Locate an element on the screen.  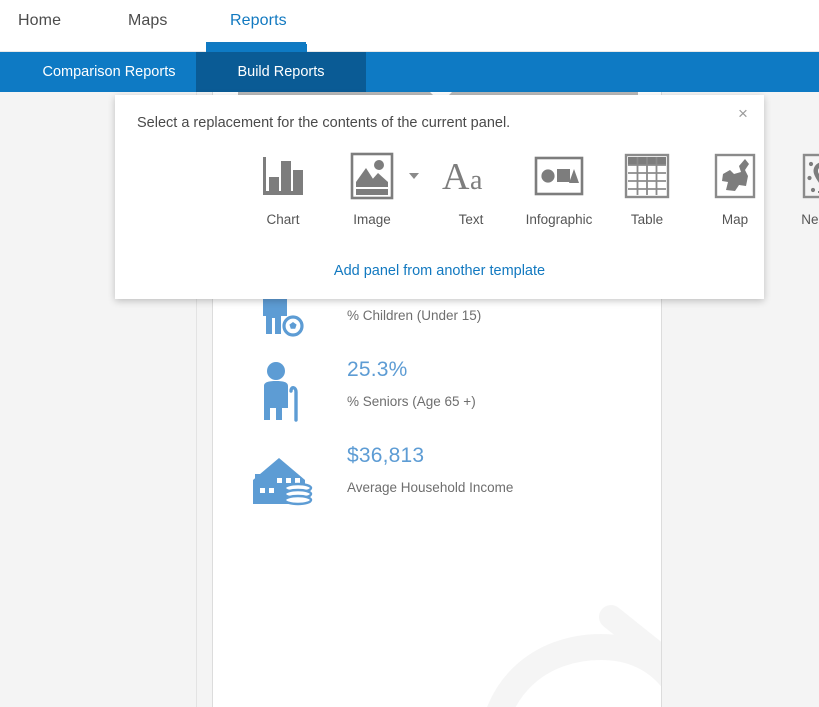
nav-item-reports: Reports is located at coordinates (256, 27).